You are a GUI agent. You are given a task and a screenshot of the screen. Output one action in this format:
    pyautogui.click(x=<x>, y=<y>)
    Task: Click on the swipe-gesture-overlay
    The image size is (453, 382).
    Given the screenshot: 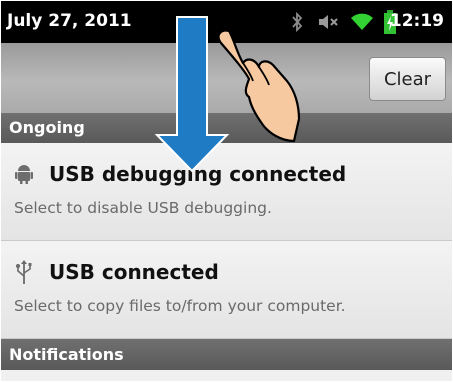 What is the action you would take?
    pyautogui.click(x=227, y=94)
    